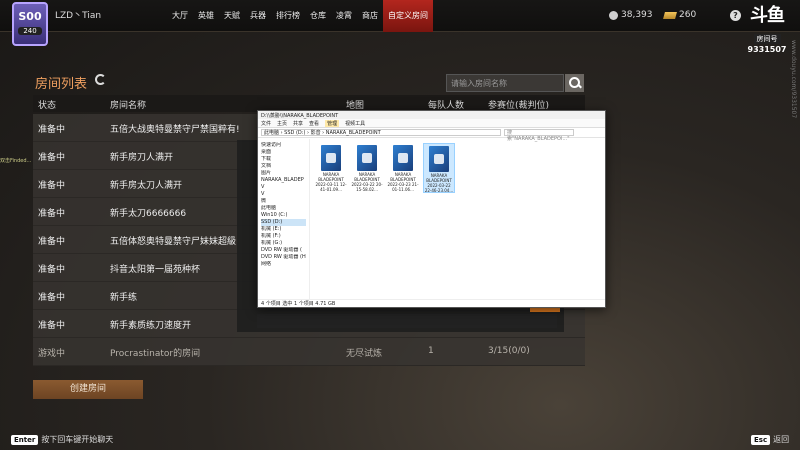 This screenshot has height=450, width=800. What do you see at coordinates (155, 354) in the screenshot?
I see `row-name: Procrastinator的房间` at bounding box center [155, 354].